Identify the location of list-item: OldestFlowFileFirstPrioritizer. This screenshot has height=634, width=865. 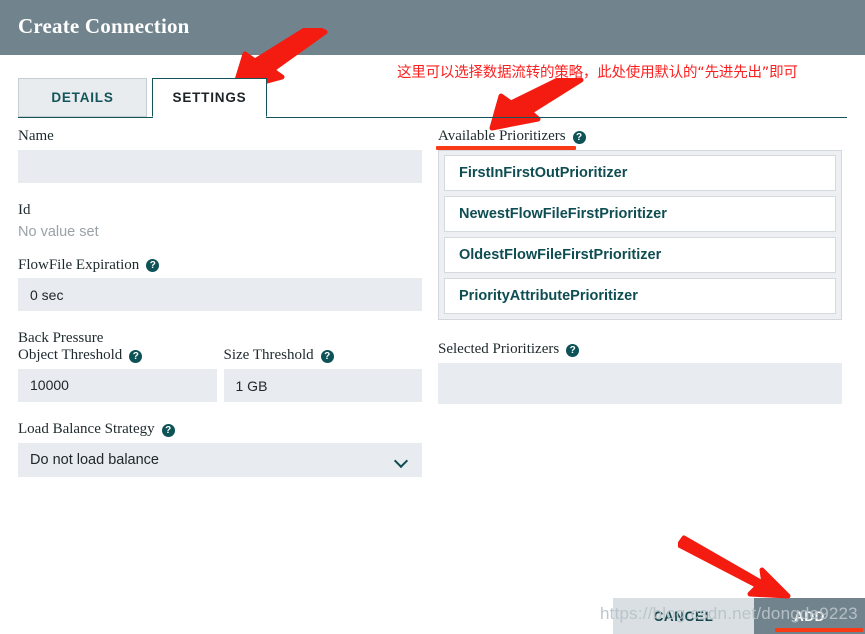
(640, 254).